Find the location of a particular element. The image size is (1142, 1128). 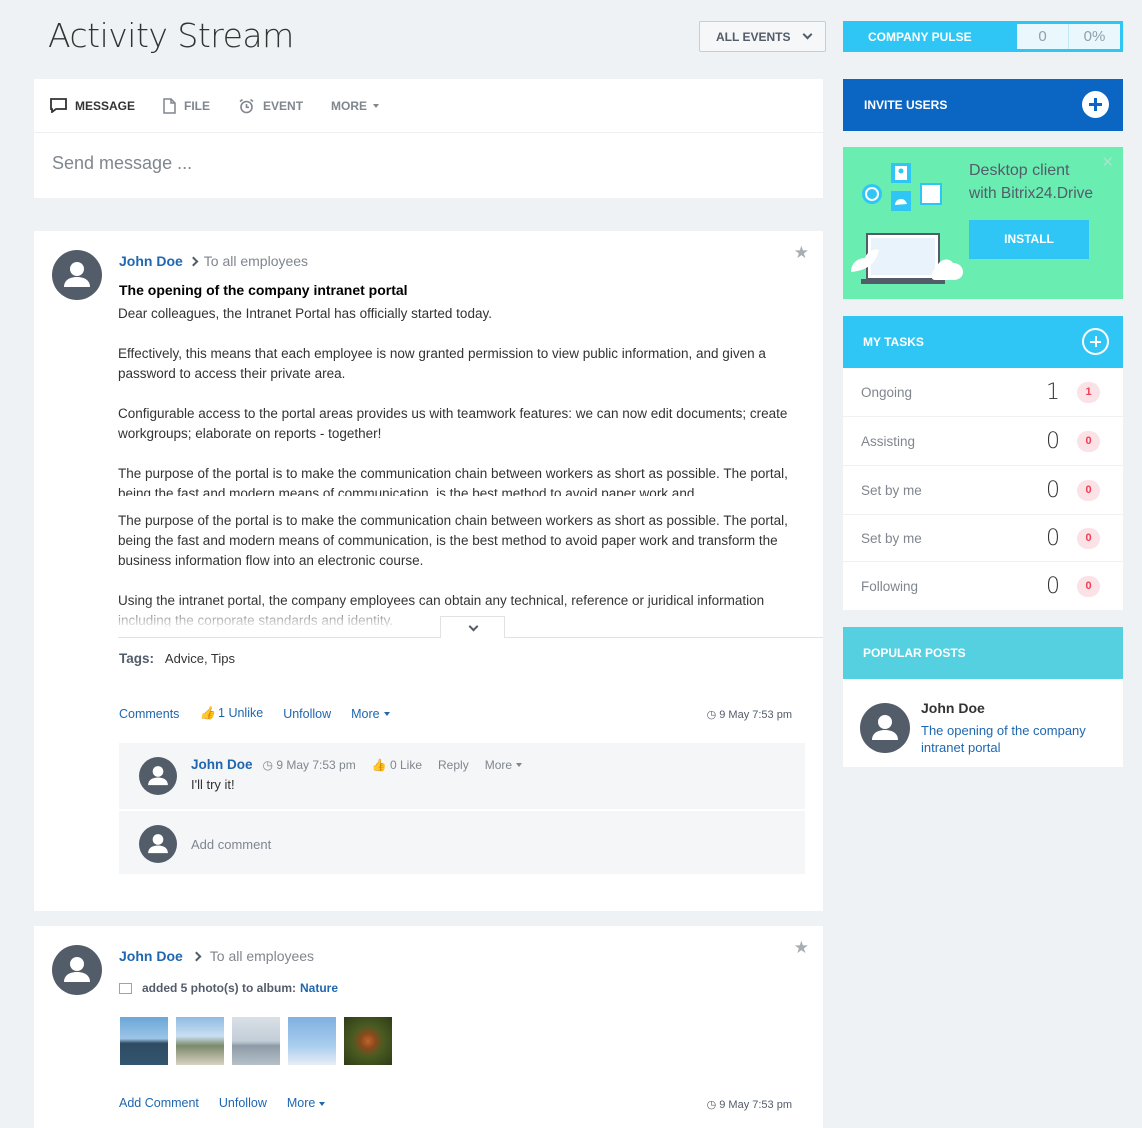

tab-file: FILE is located at coordinates (186, 105).